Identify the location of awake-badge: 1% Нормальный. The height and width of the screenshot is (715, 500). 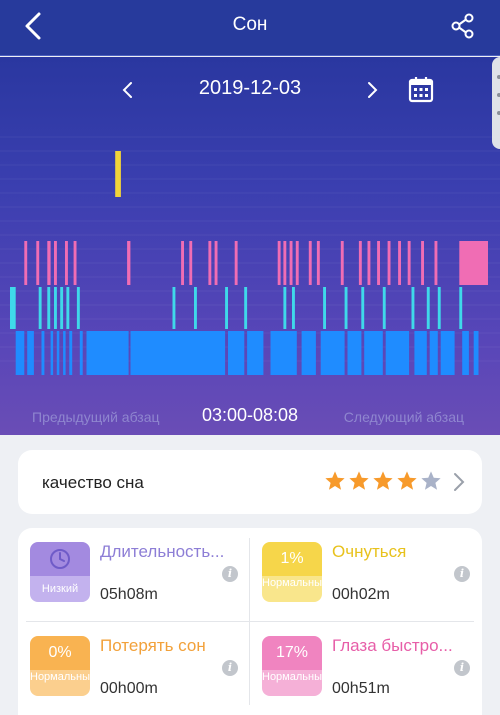
(292, 572).